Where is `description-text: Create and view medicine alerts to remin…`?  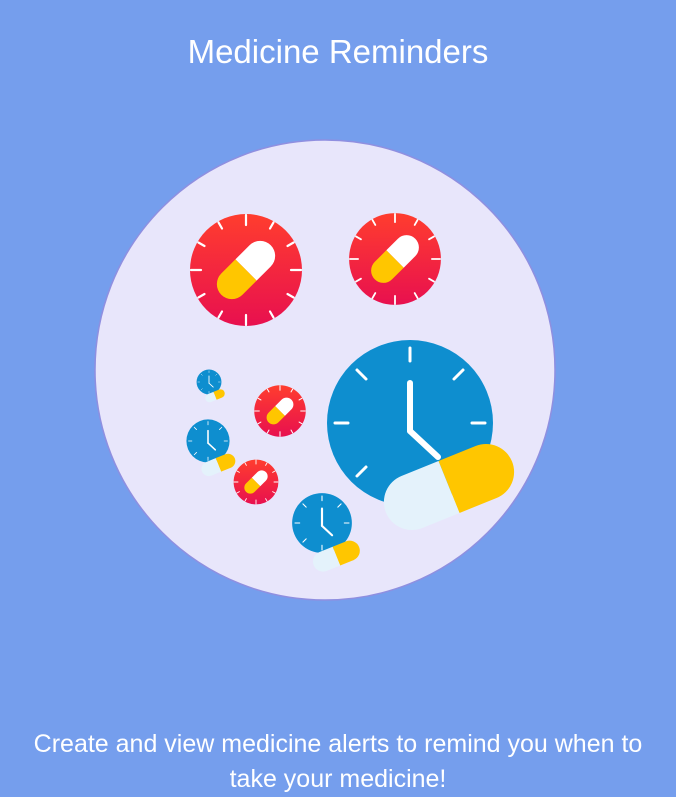 description-text: Create and view medicine alerts to remin… is located at coordinates (338, 761).